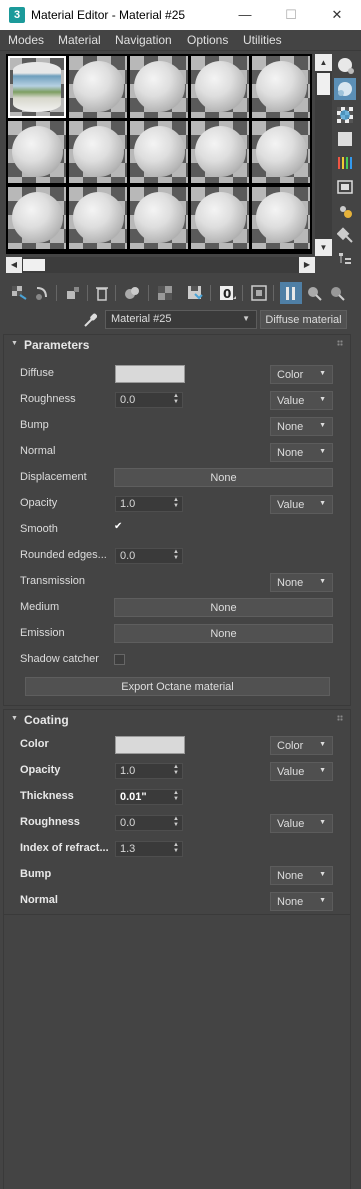 The width and height of the screenshot is (361, 1189). What do you see at coordinates (301, 745) in the screenshot?
I see `coating-color-mode-dropdown: Color ▼` at bounding box center [301, 745].